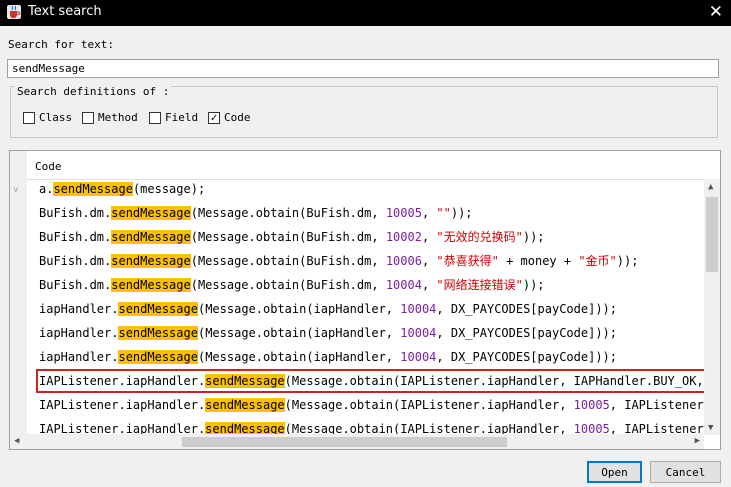 The width and height of the screenshot is (731, 487). What do you see at coordinates (712, 234) in the screenshot?
I see `vertical-scroll-thumb` at bounding box center [712, 234].